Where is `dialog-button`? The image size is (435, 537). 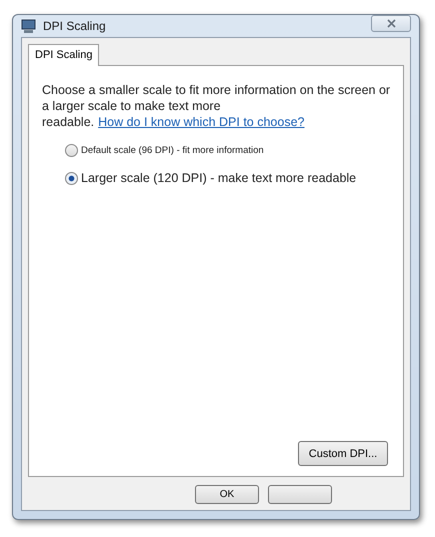 dialog-button is located at coordinates (300, 494).